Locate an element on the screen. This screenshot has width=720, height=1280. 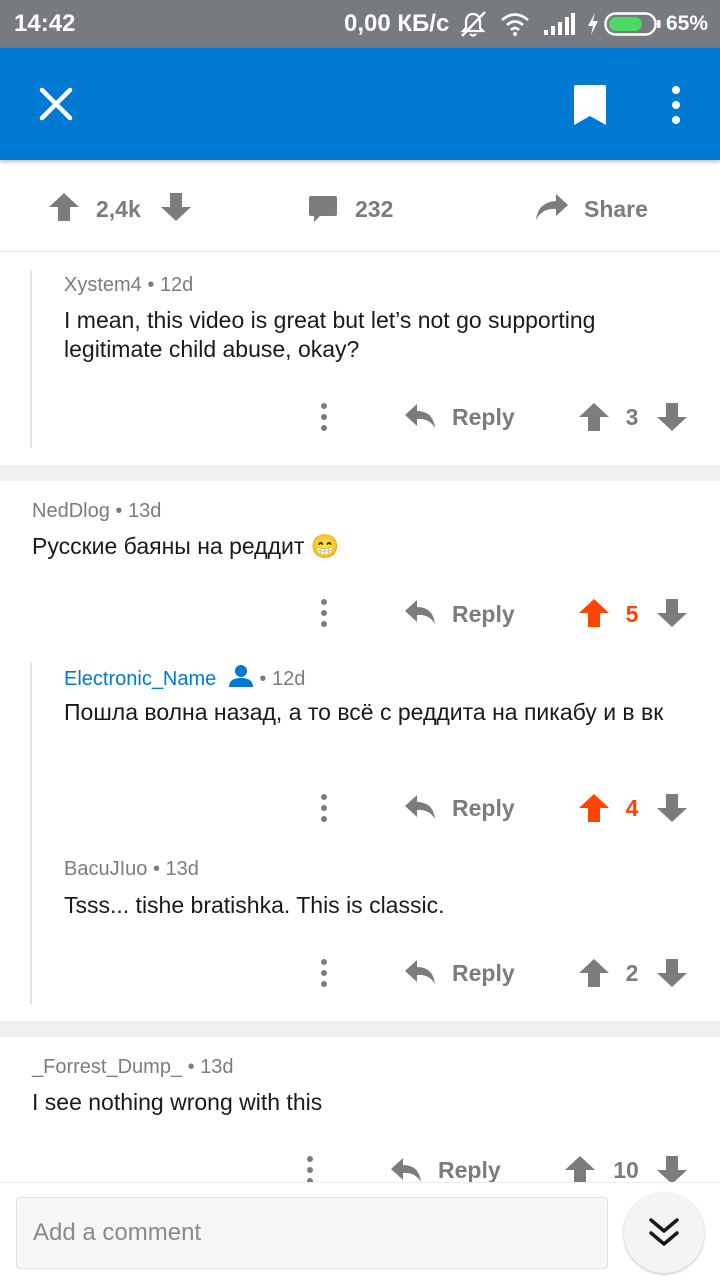
comment-author: _Forrest_Dump_ is located at coordinates (107, 1067).